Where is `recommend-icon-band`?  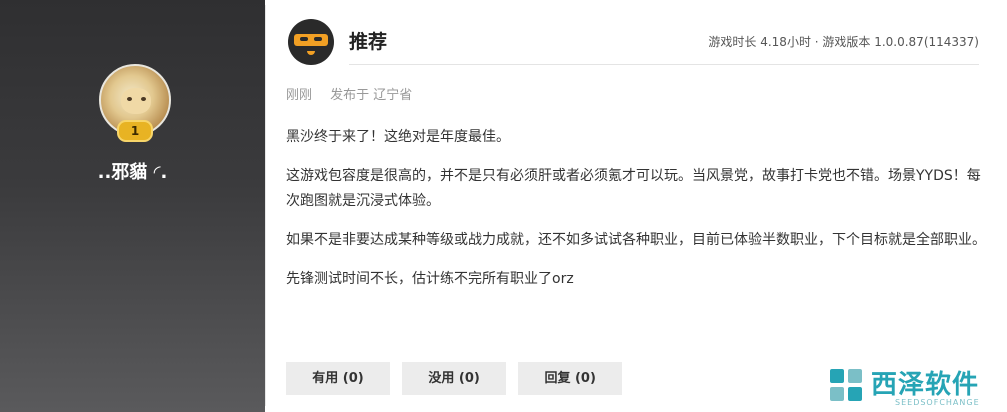
recommend-icon-band is located at coordinates (311, 40).